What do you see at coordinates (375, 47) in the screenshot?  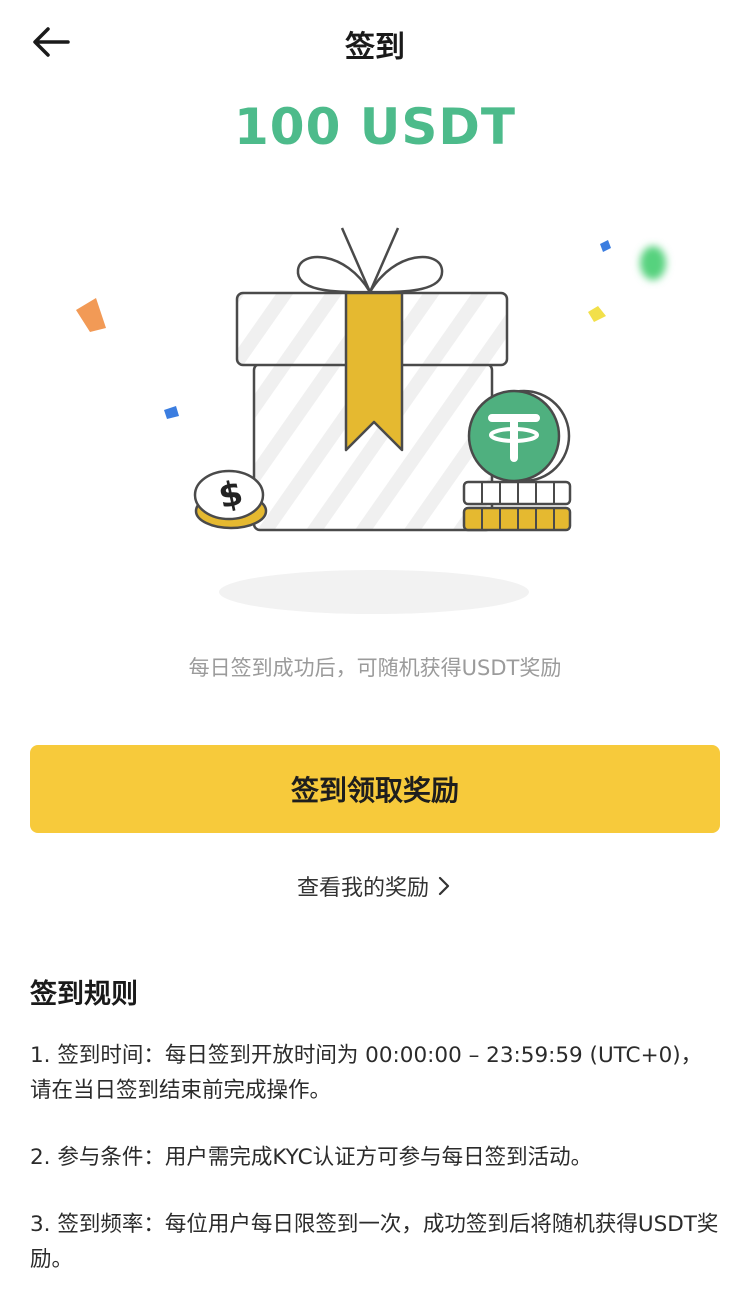 I see `page-title: 签到` at bounding box center [375, 47].